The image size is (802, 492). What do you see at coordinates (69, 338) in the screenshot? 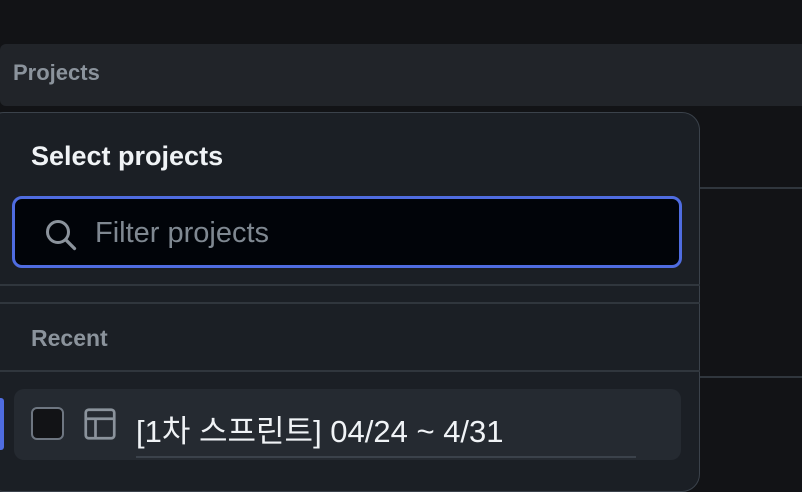
I see `recent-section-label: Recent` at bounding box center [69, 338].